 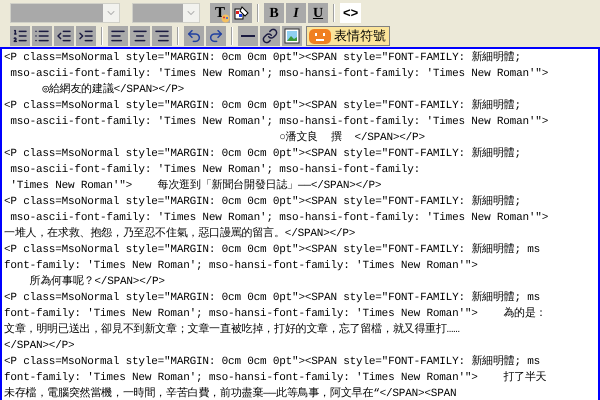 What do you see at coordinates (275, 314) in the screenshot?
I see `source-code-line: font-family: 'Times New Roman'; mso-hansi-font-family: 'Times New Roman'"> 為的是：` at bounding box center [275, 314].